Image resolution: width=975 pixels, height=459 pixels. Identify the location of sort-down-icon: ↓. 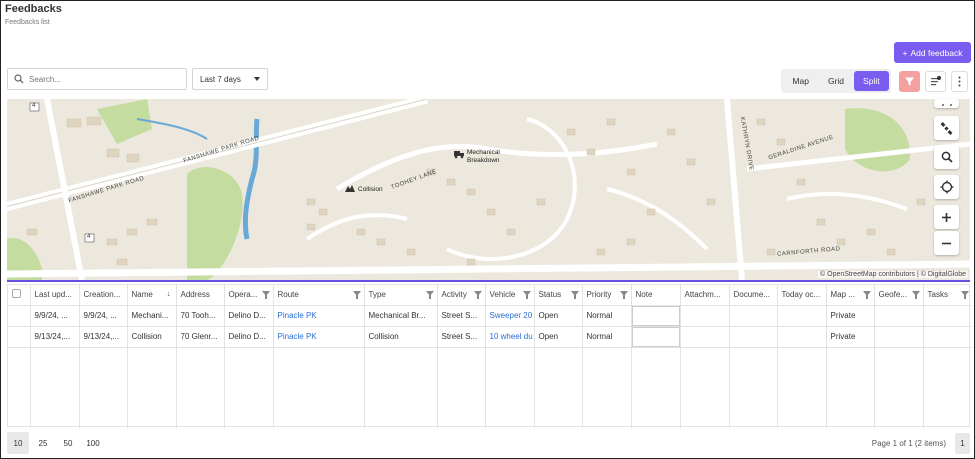
(169, 293).